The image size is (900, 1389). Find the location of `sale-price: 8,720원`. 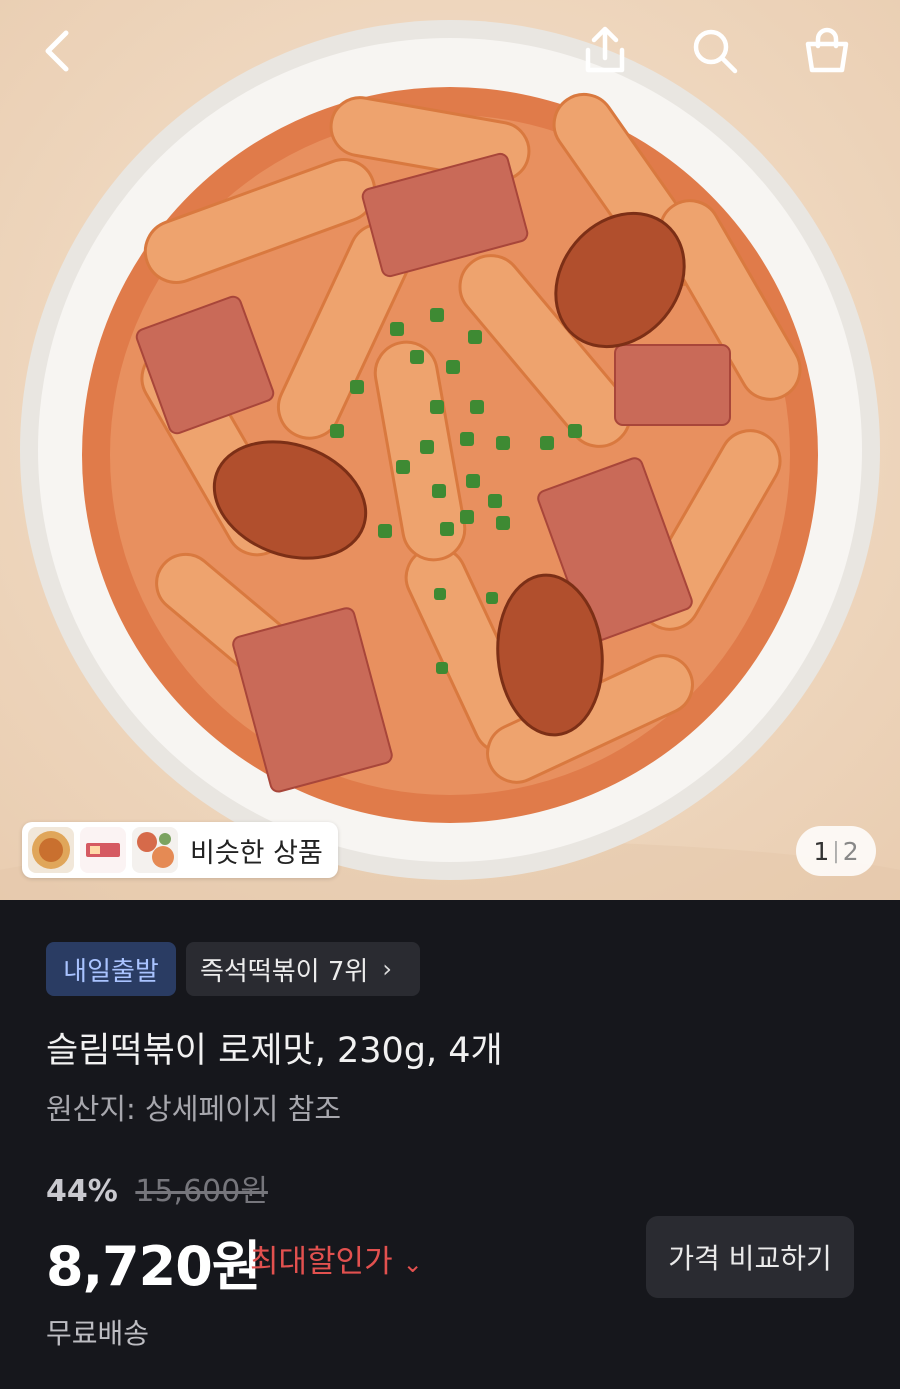

sale-price: 8,720원 is located at coordinates (153, 1266).